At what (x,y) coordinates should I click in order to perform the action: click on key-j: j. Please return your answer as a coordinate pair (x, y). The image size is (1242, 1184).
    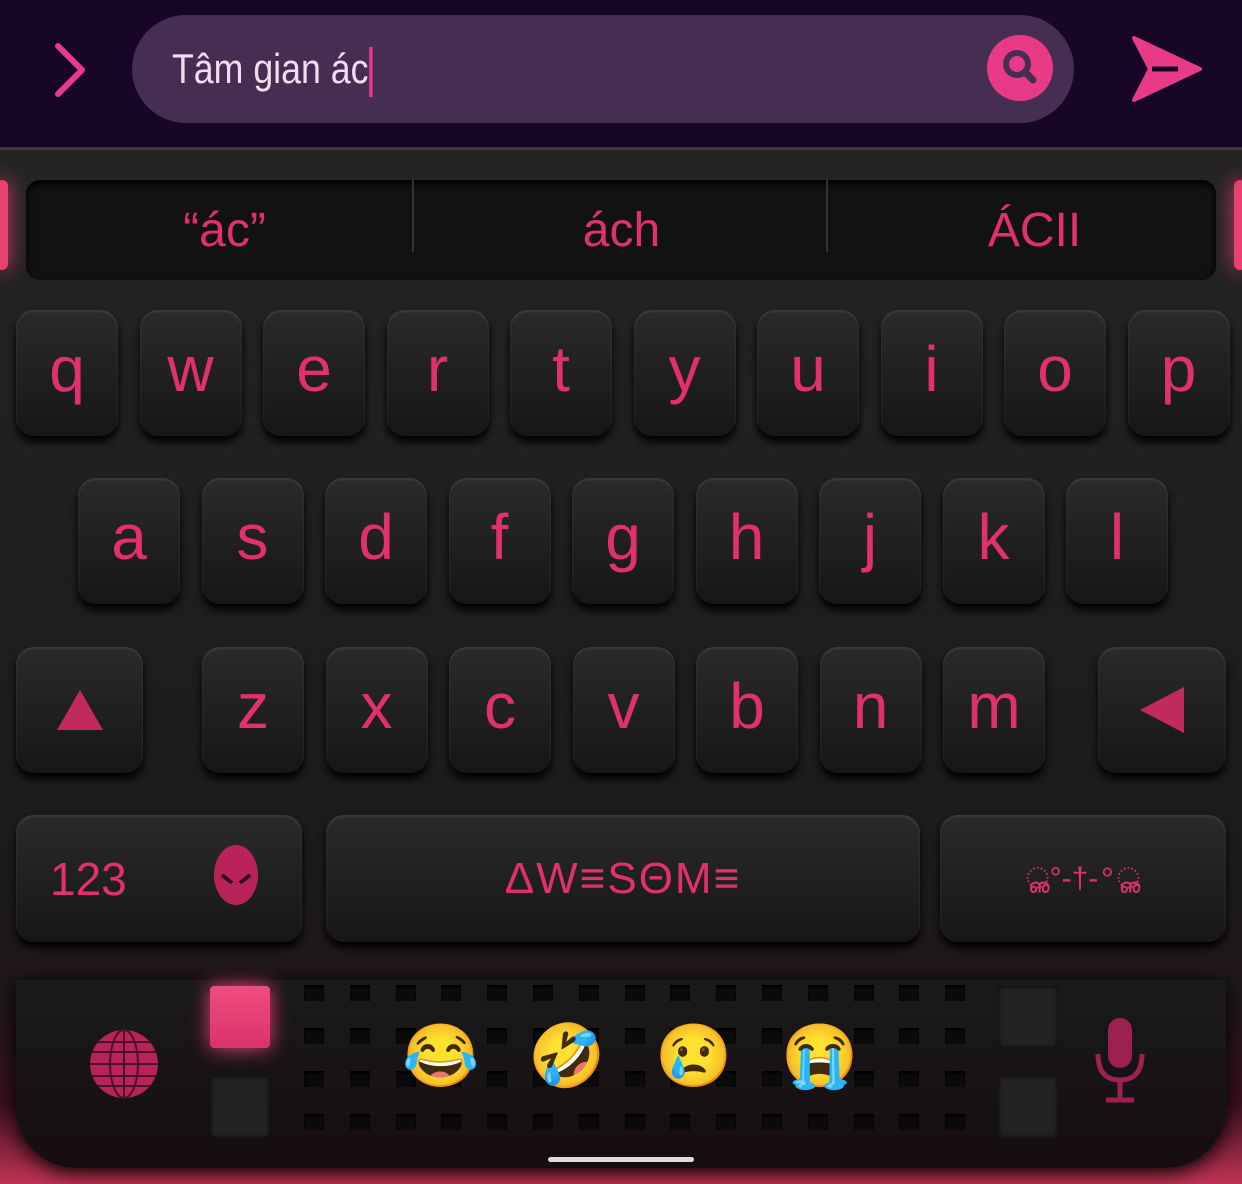
    Looking at the image, I should click on (870, 541).